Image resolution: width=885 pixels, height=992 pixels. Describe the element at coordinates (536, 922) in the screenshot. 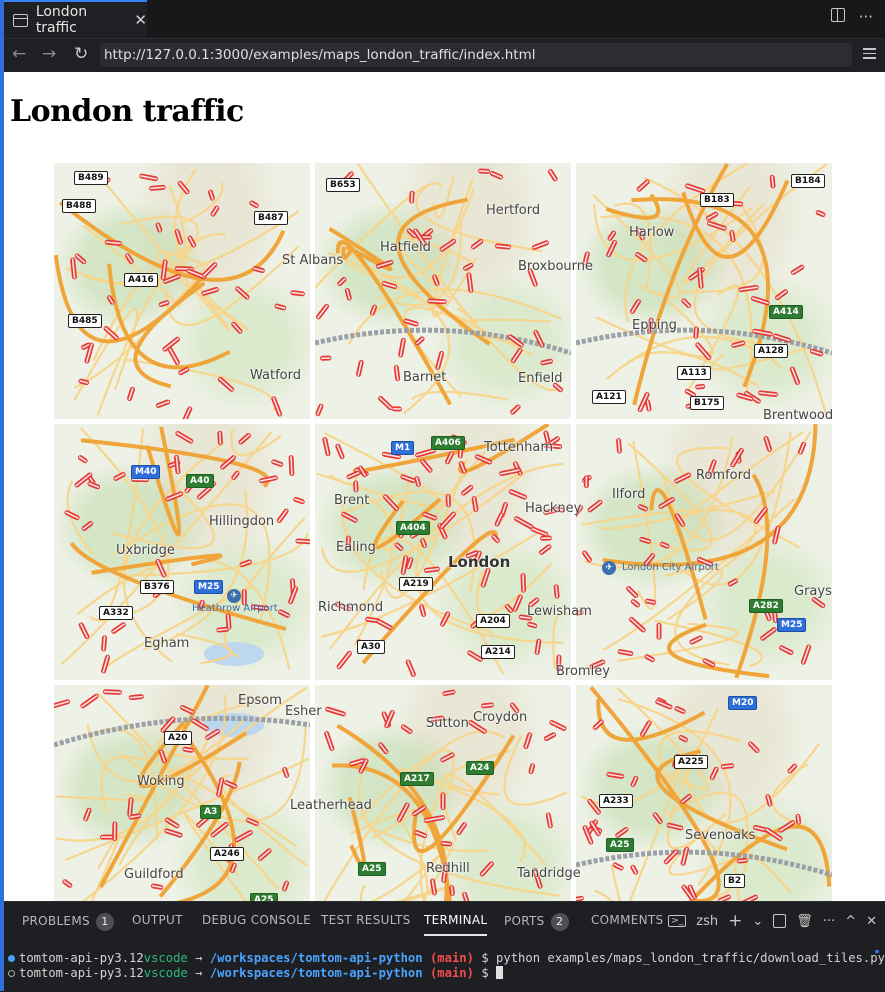

I see `tab-ports: PORTS 2` at that location.